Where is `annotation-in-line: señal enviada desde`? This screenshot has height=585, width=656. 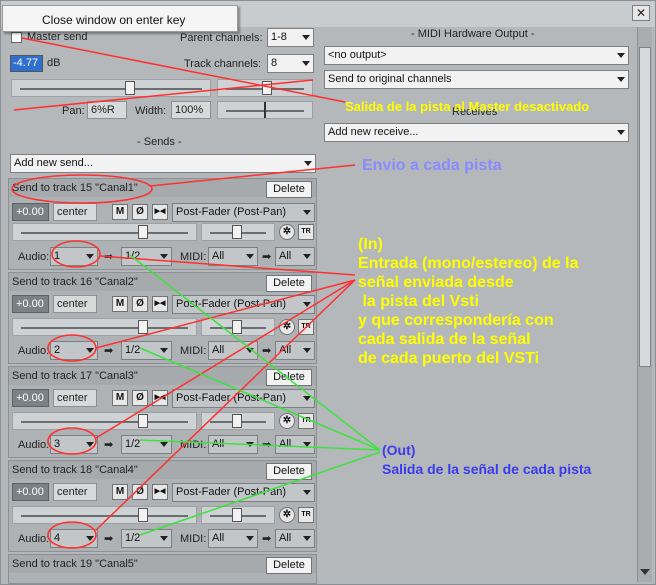 annotation-in-line: señal enviada desde is located at coordinates (436, 282).